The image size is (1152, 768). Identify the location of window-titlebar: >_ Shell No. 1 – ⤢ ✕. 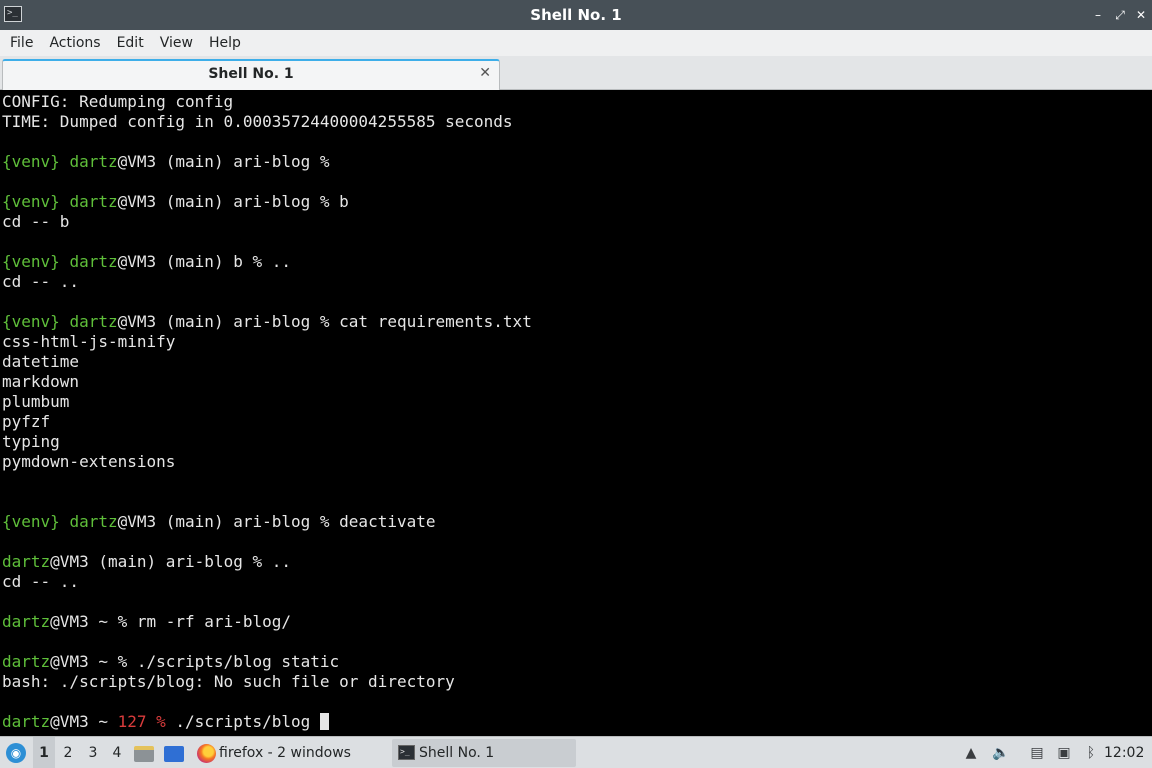
(576, 15).